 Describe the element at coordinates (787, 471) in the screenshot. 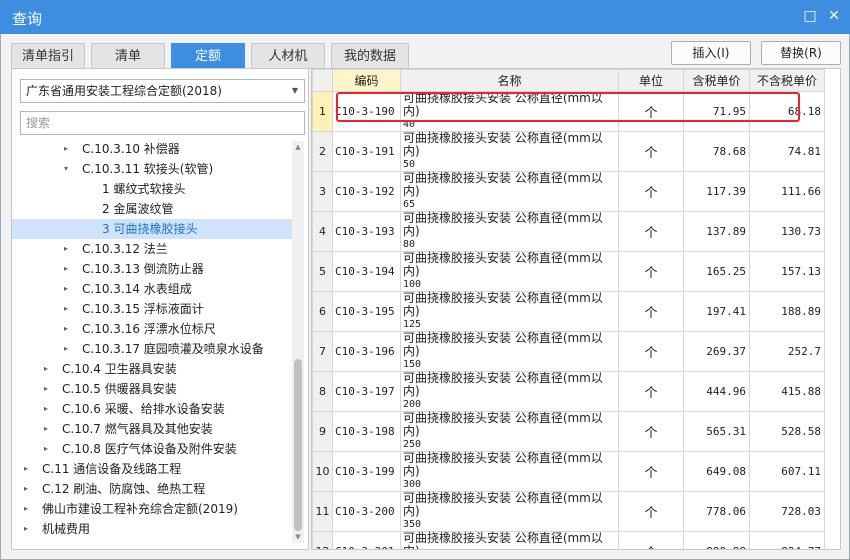

I see `price-without-tax-cell: 607.11` at that location.